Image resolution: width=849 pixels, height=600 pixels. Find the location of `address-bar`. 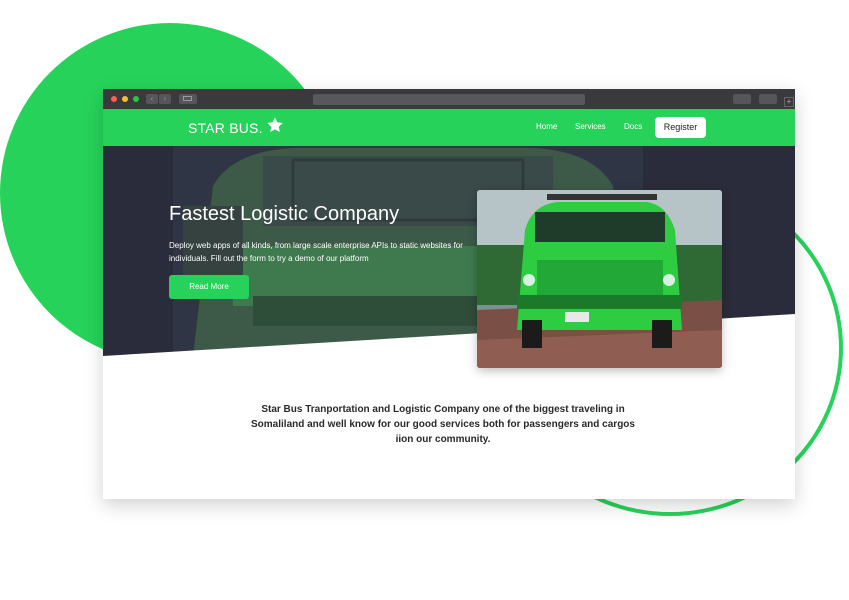

address-bar is located at coordinates (449, 99).